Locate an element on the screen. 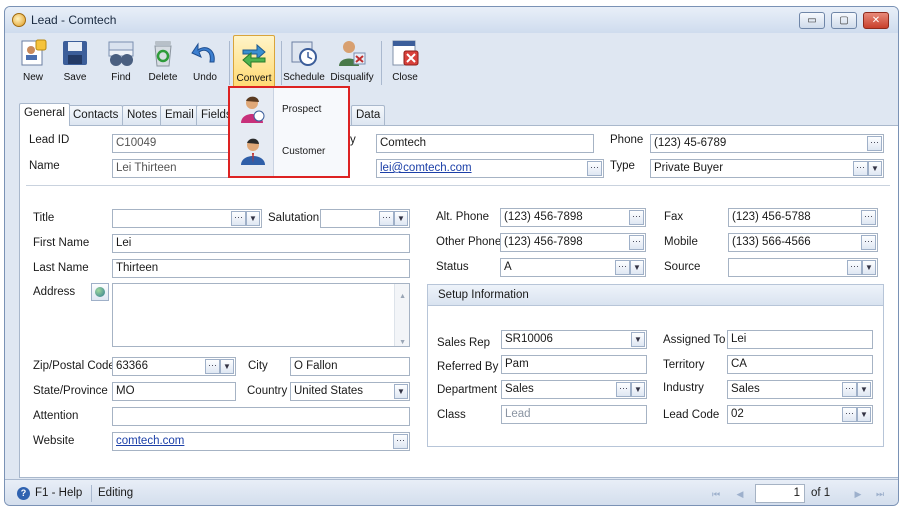 Image resolution: width=905 pixels, height=511 pixels. state-label: State/Province is located at coordinates (70, 391).